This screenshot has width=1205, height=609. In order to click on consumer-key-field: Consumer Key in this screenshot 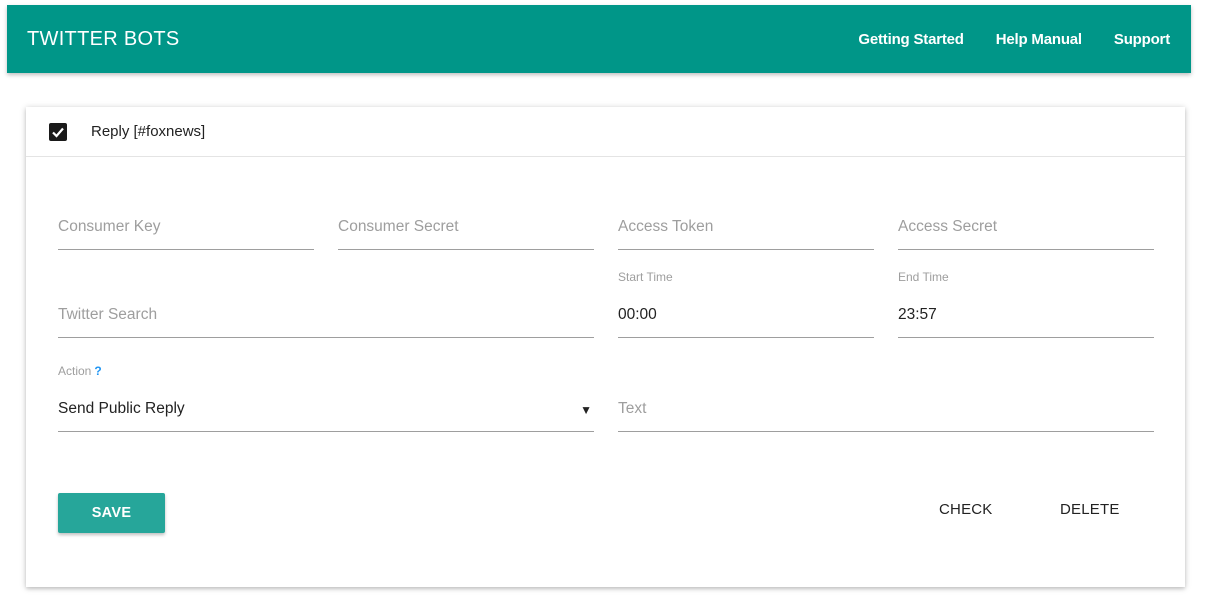, I will do `click(186, 231)`.